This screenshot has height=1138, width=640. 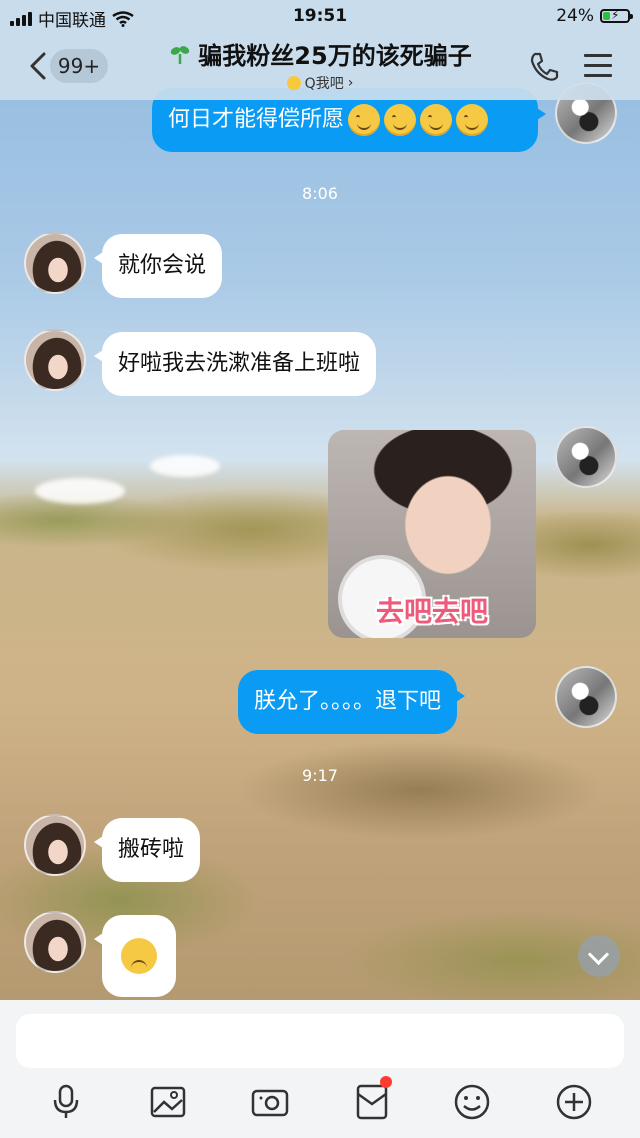 I want to click on chat-subtitle: Q我吧 ›, so click(x=320, y=83).